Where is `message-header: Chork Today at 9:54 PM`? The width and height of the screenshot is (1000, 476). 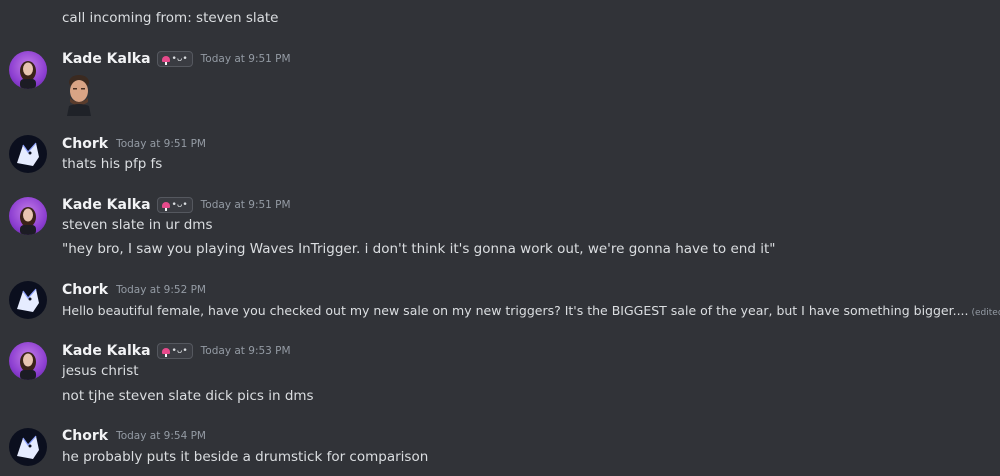 message-header: Chork Today at 9:54 PM is located at coordinates (134, 436).